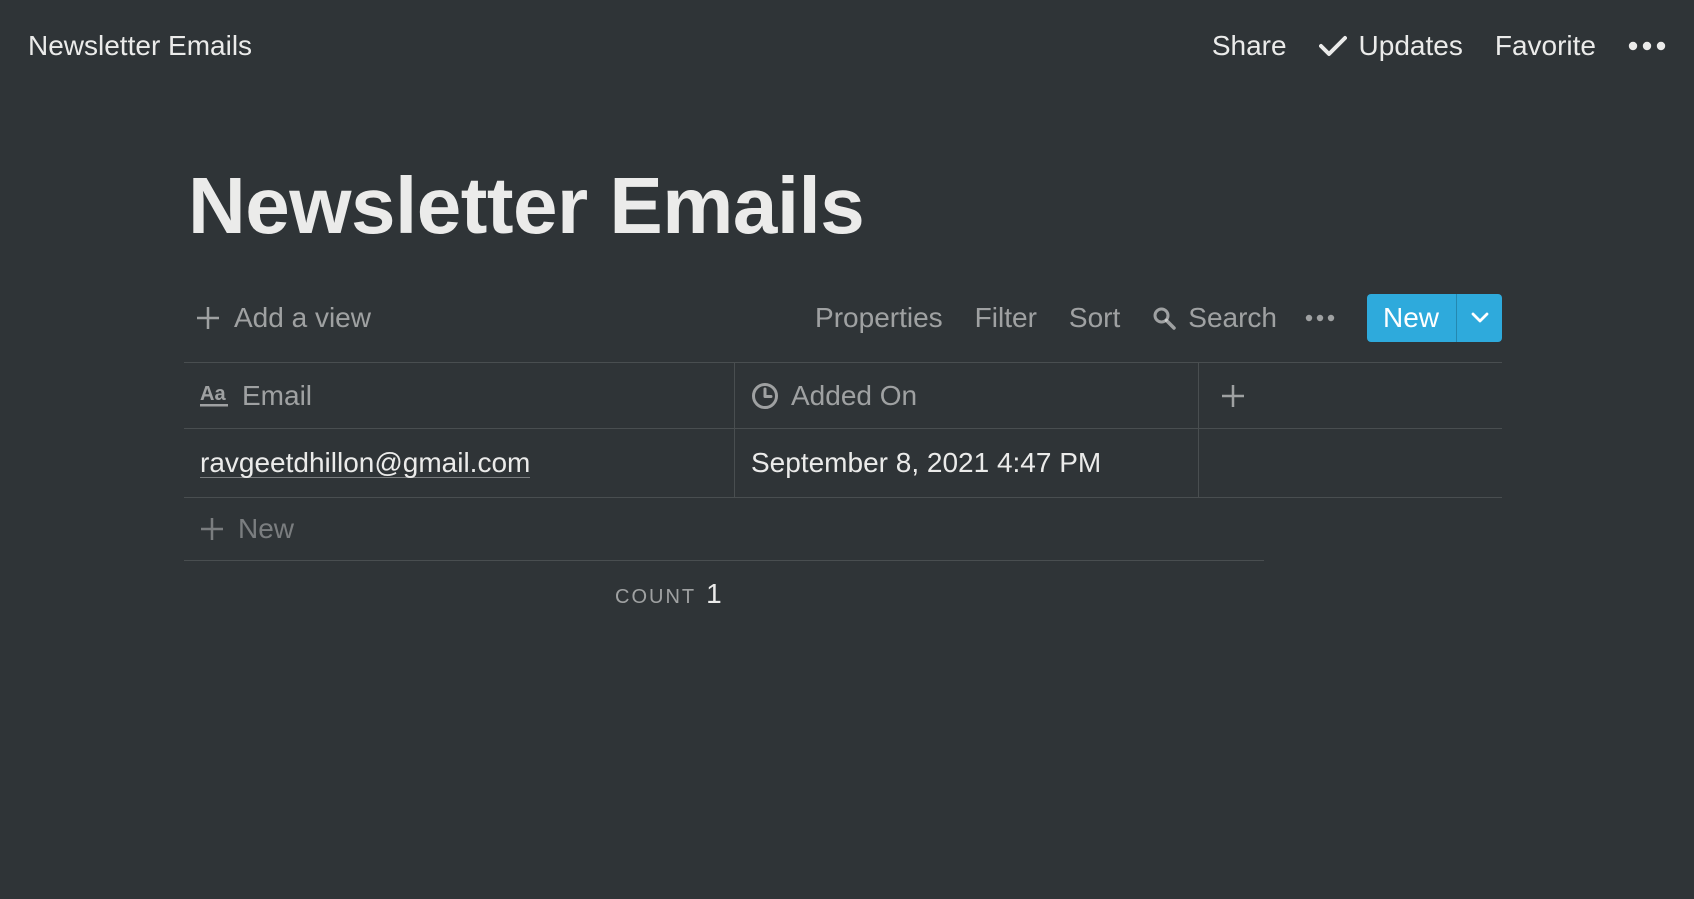  I want to click on filter-button: Filter, so click(1006, 318).